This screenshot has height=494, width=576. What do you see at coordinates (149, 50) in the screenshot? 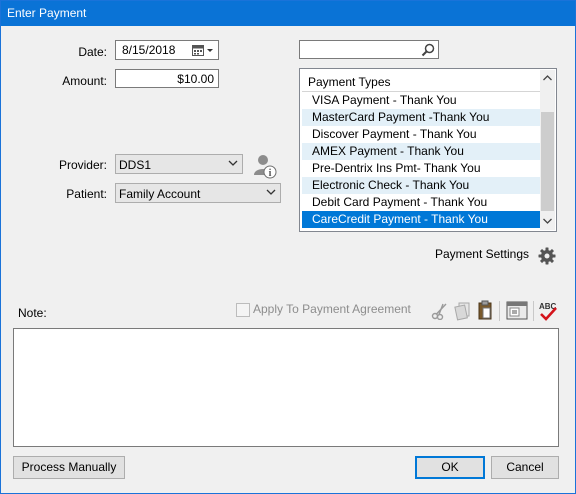
I see `date-value: 8/15/2018` at bounding box center [149, 50].